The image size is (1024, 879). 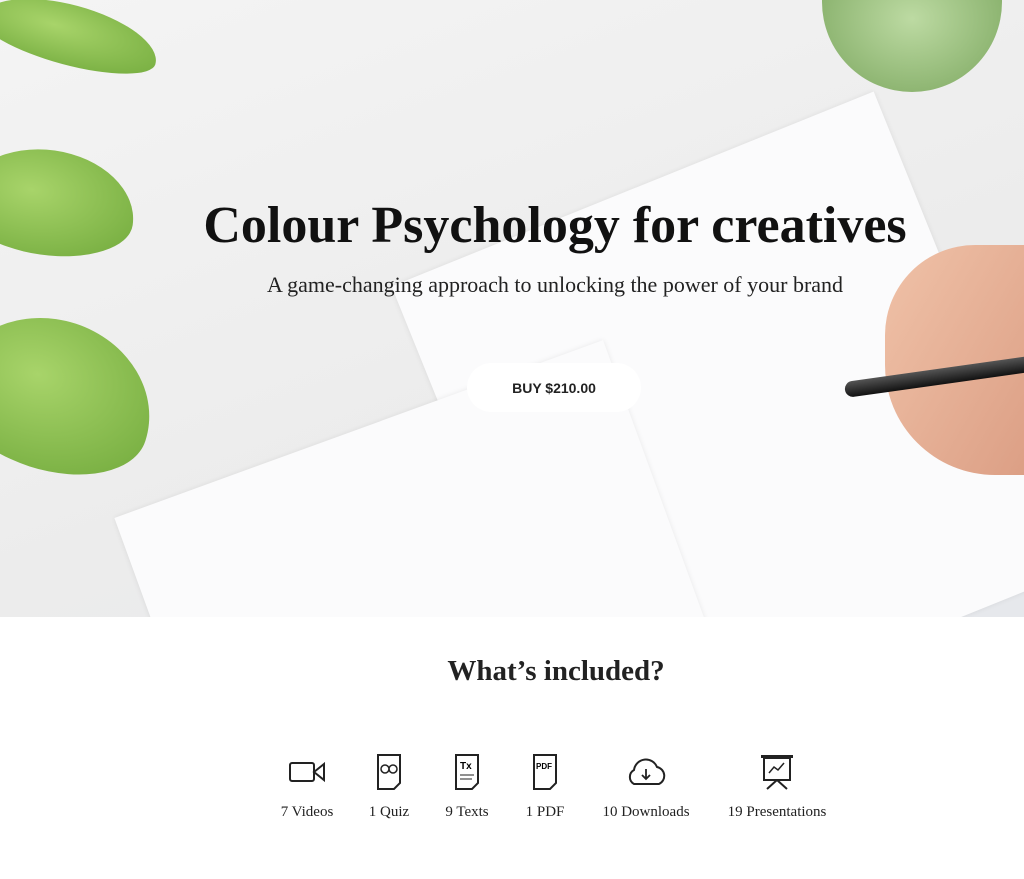 I want to click on presentation-icon, so click(x=777, y=772).